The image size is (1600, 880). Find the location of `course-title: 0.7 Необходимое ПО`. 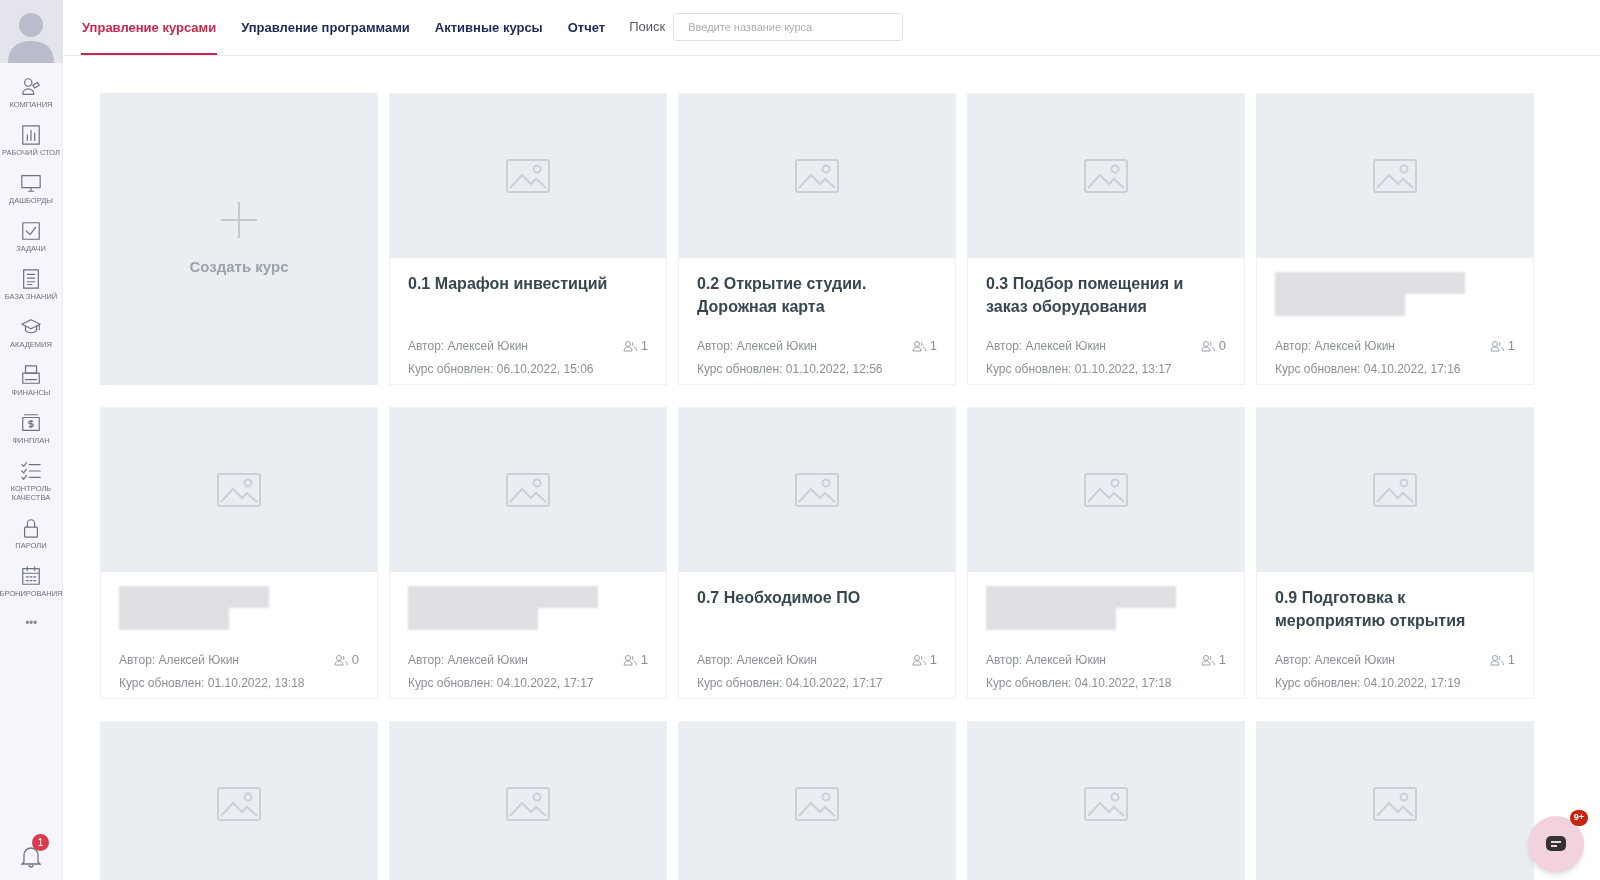

course-title: 0.7 Необходимое ПО is located at coordinates (779, 598).